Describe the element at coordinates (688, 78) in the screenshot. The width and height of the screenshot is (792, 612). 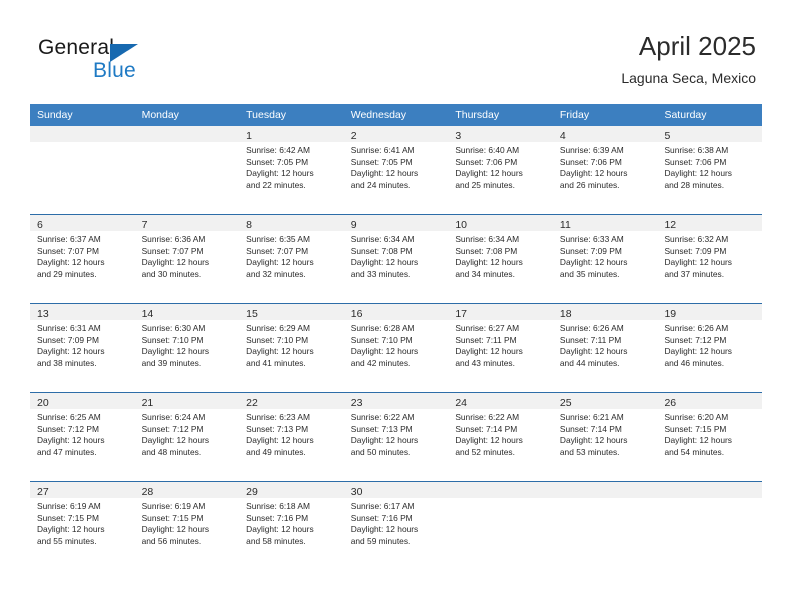
I see `page-subtitle: Laguna Seca, Mexico` at that location.